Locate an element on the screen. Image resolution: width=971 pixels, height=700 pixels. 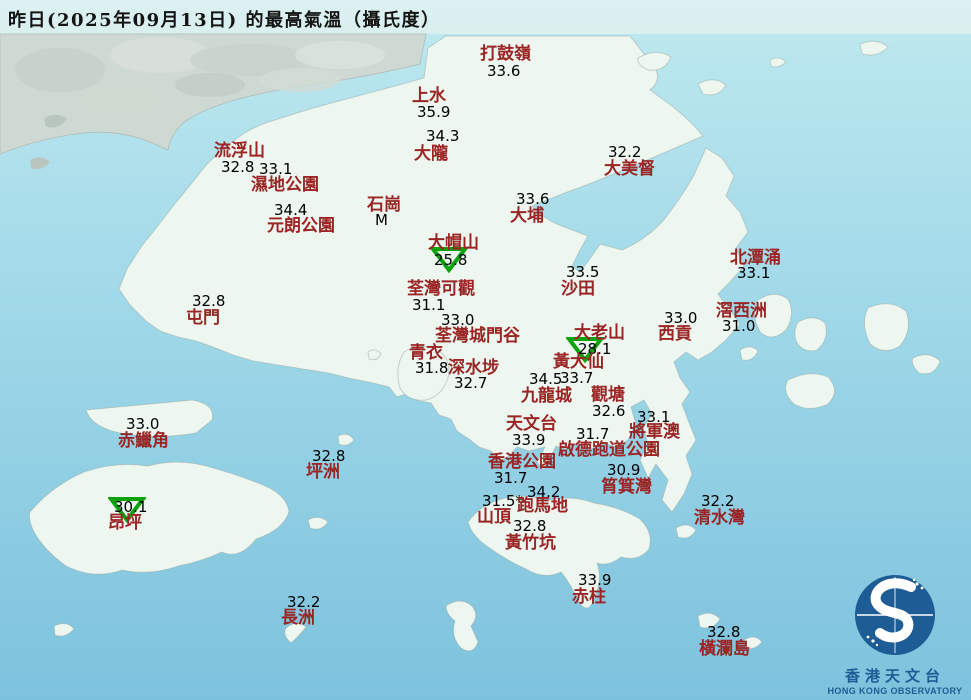
station-value: 34.3 is located at coordinates (443, 136).